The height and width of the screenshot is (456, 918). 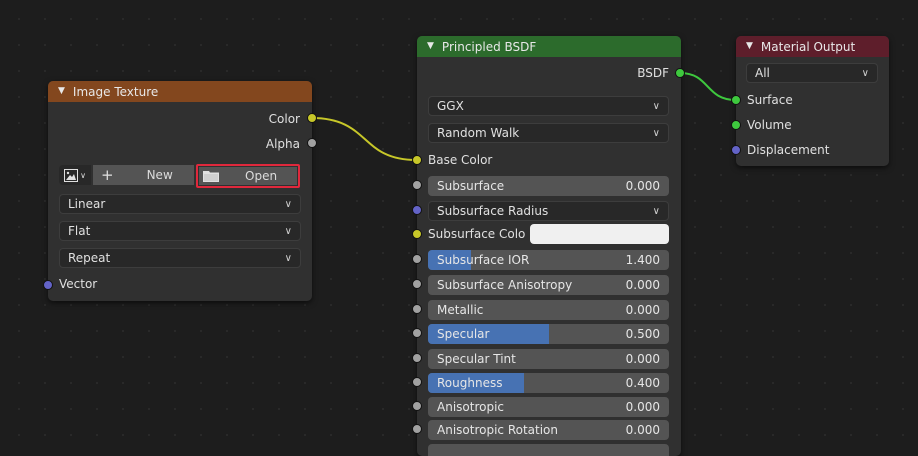 What do you see at coordinates (476, 359) in the screenshot?
I see `field-label: Specular Tint` at bounding box center [476, 359].